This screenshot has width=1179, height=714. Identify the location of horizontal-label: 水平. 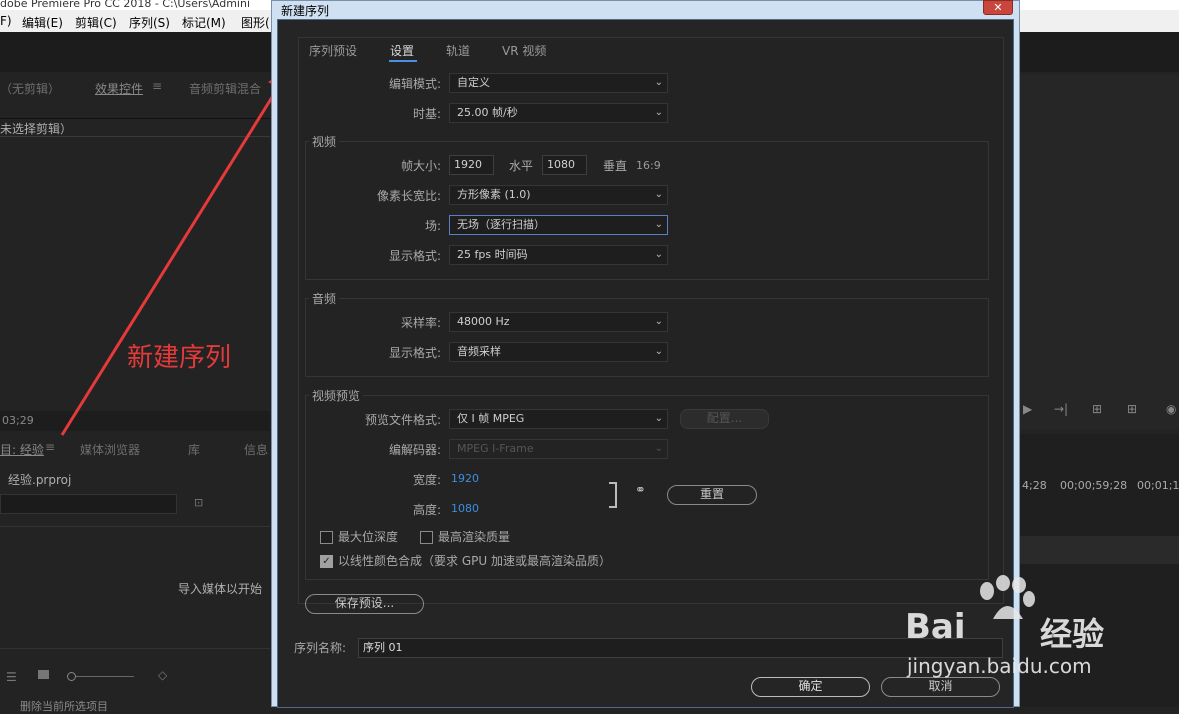
(520, 166).